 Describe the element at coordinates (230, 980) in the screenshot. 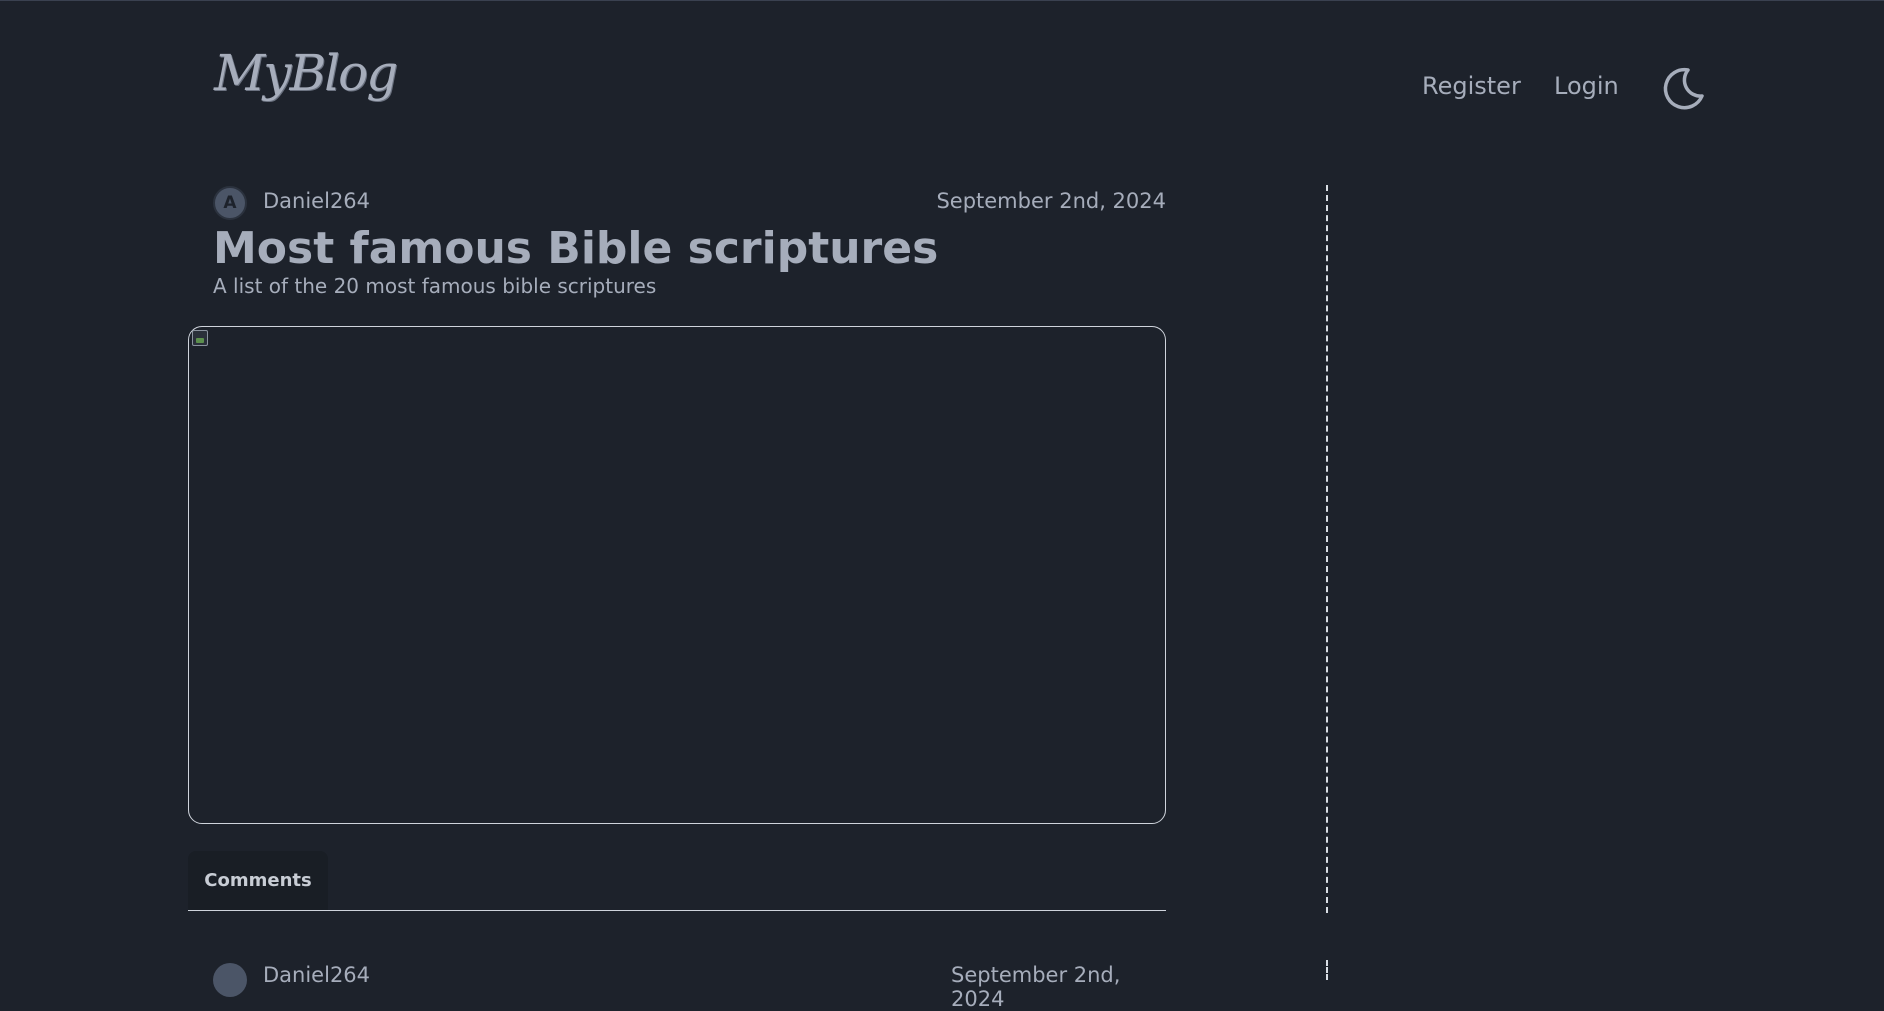

I see `comment-avatar` at that location.